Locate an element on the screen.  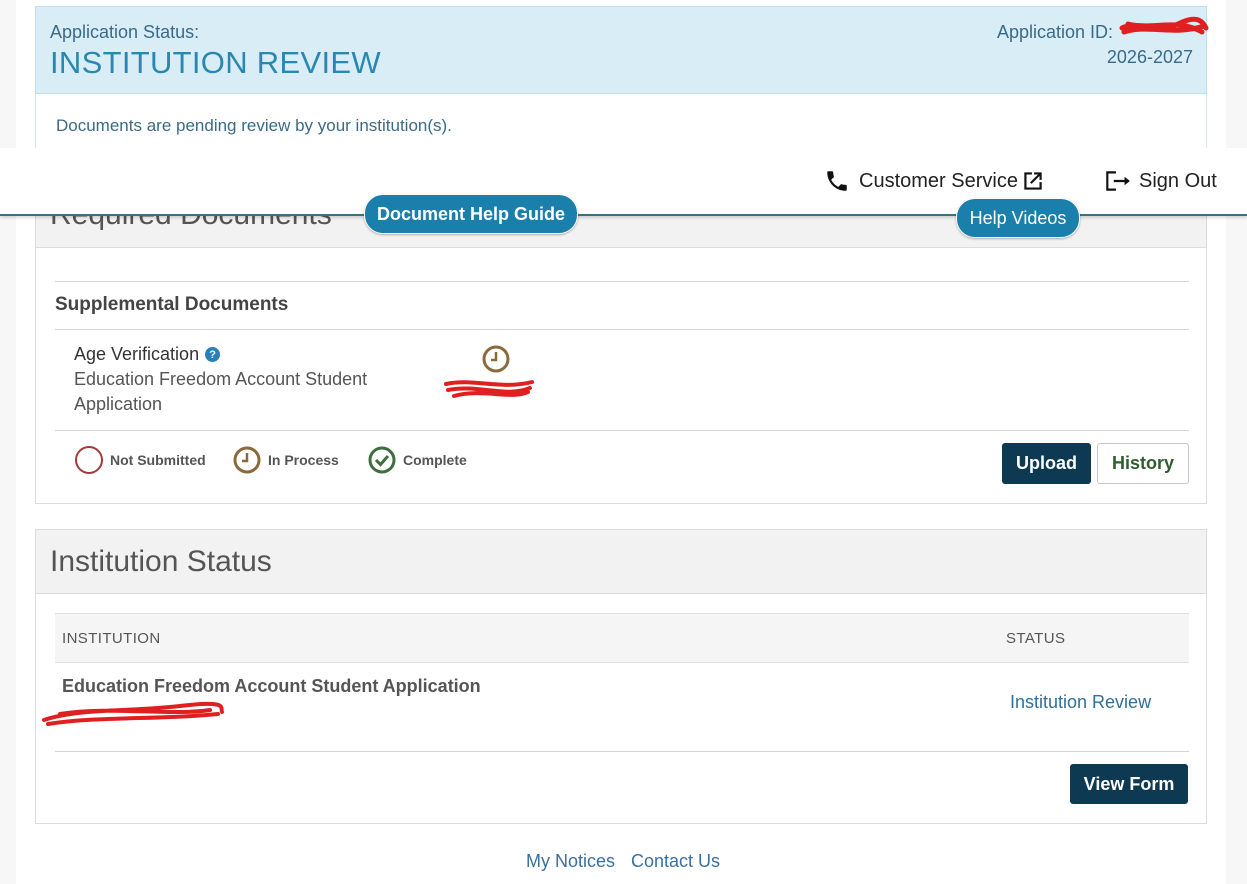
supplemental-documents-heading: Supplemental Documents is located at coordinates (172, 304).